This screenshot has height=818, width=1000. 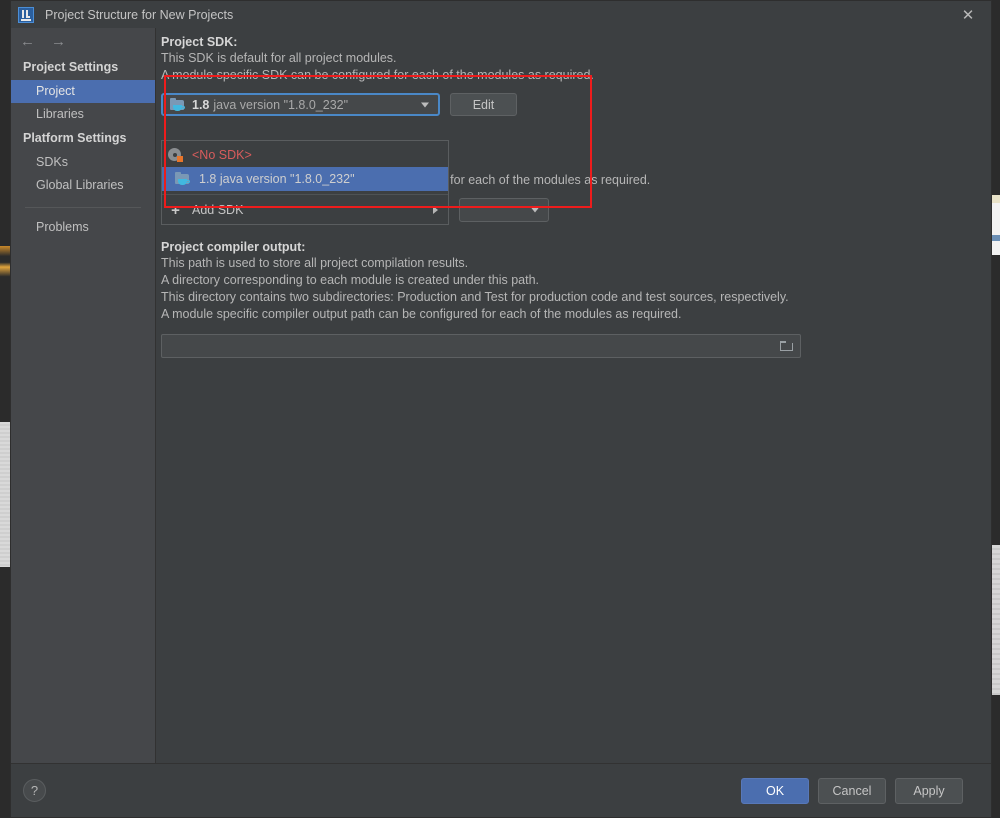 What do you see at coordinates (139, 14) in the screenshot?
I see `dialog-title: Project Structure for New Projects` at bounding box center [139, 14].